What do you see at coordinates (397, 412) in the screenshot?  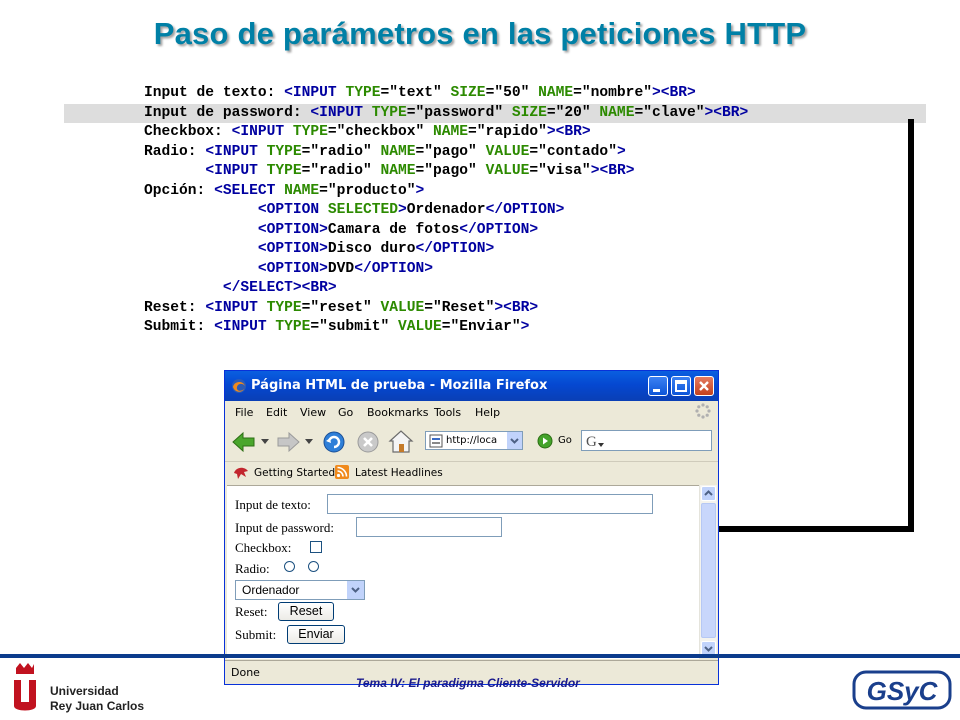 I see `menu-bookmarks: Bookmarks` at bounding box center [397, 412].